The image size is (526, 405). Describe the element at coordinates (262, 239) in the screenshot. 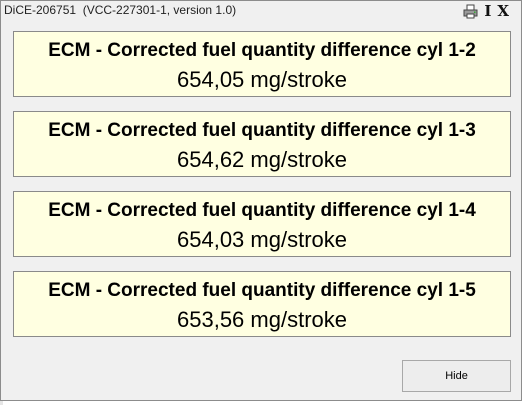

I see `reading-value: 654,03 mg/stroke` at that location.